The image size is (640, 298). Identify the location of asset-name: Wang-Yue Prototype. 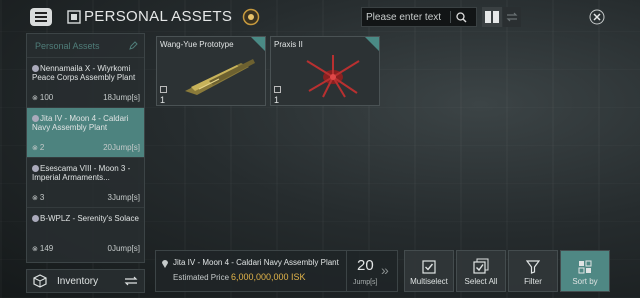
(197, 44).